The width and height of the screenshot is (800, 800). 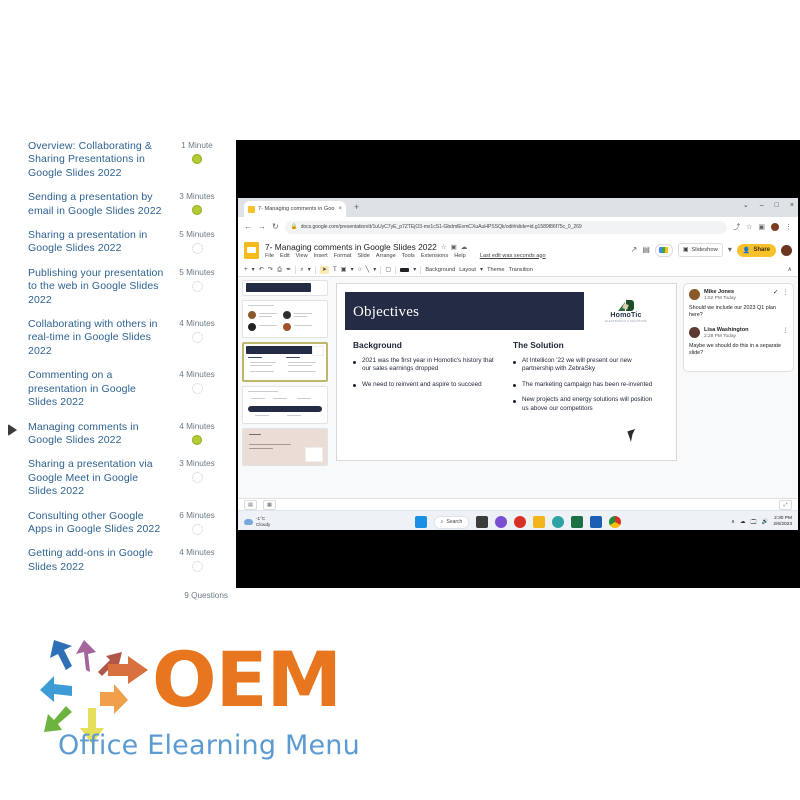 What do you see at coordinates (97, 560) in the screenshot?
I see `curriculum-item-title: Getting add-ons in Google Slides 2022` at bounding box center [97, 560].